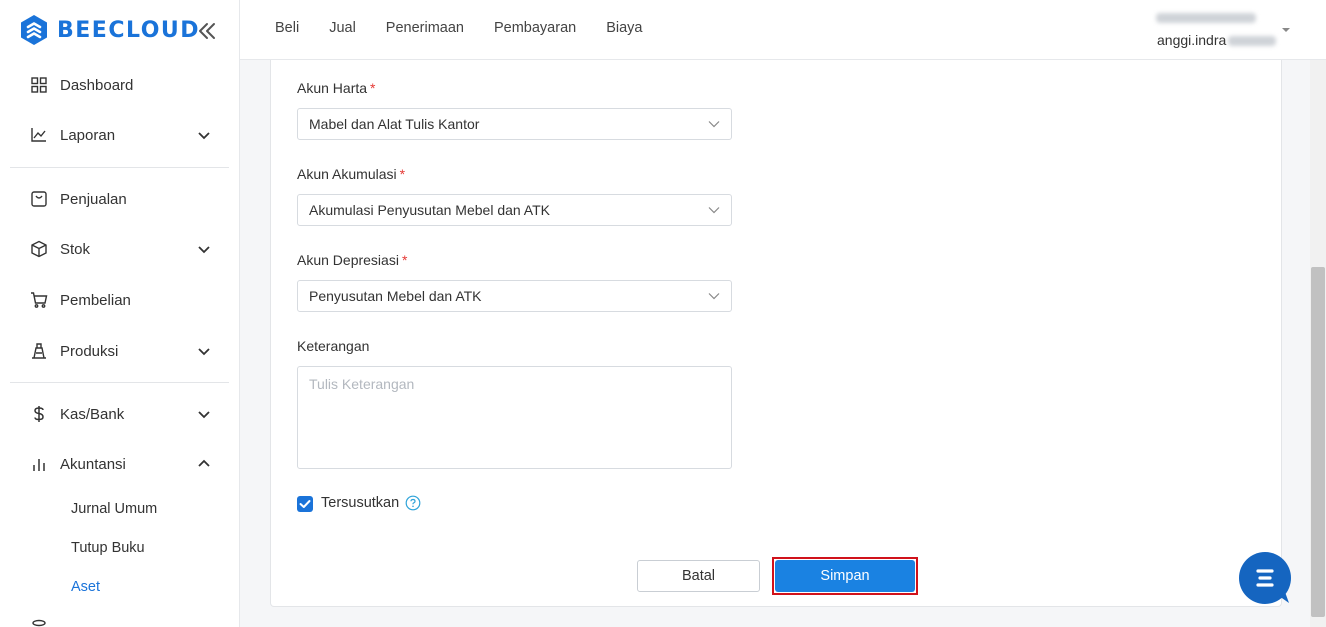  Describe the element at coordinates (39, 465) in the screenshot. I see `bar-chart-icon` at that location.